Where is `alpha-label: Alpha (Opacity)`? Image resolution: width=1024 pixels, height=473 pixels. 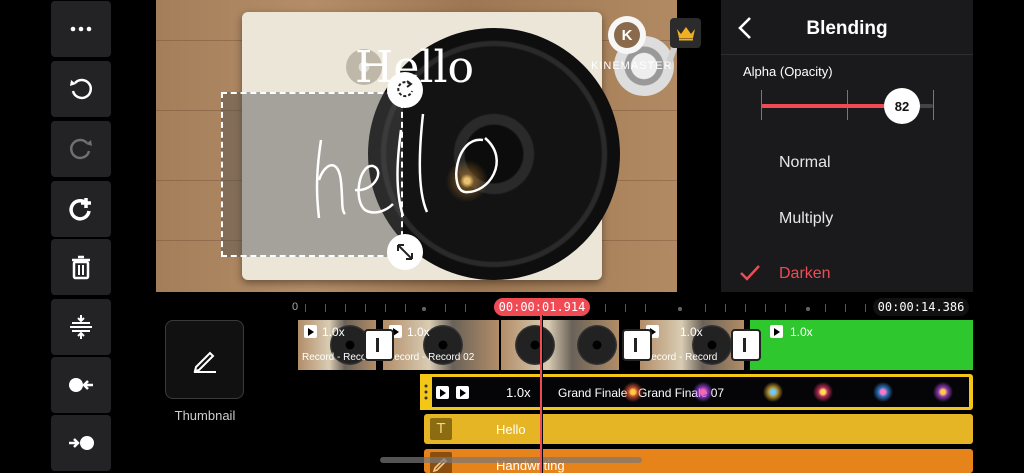 alpha-label: Alpha (Opacity) is located at coordinates (788, 71).